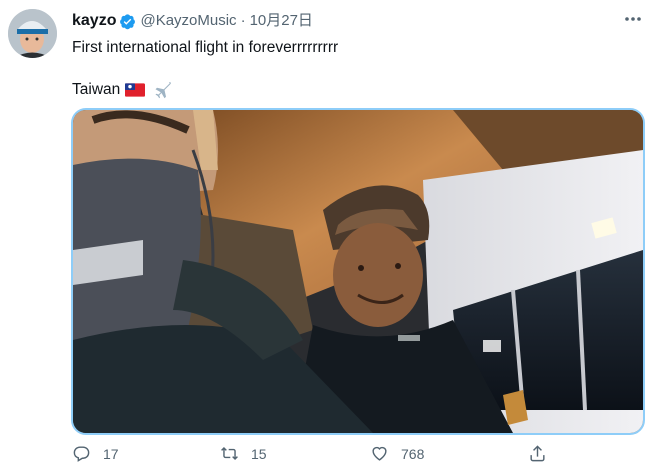 The image size is (656, 470). What do you see at coordinates (128, 21) in the screenshot?
I see `verified-badge-icon` at bounding box center [128, 21].